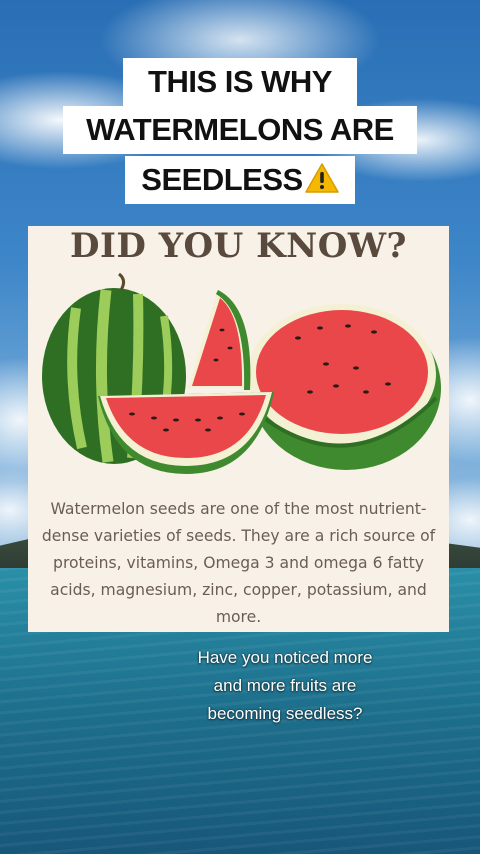  Describe the element at coordinates (285, 657) in the screenshot. I see `caption-line-1: Have you noticed more` at that location.